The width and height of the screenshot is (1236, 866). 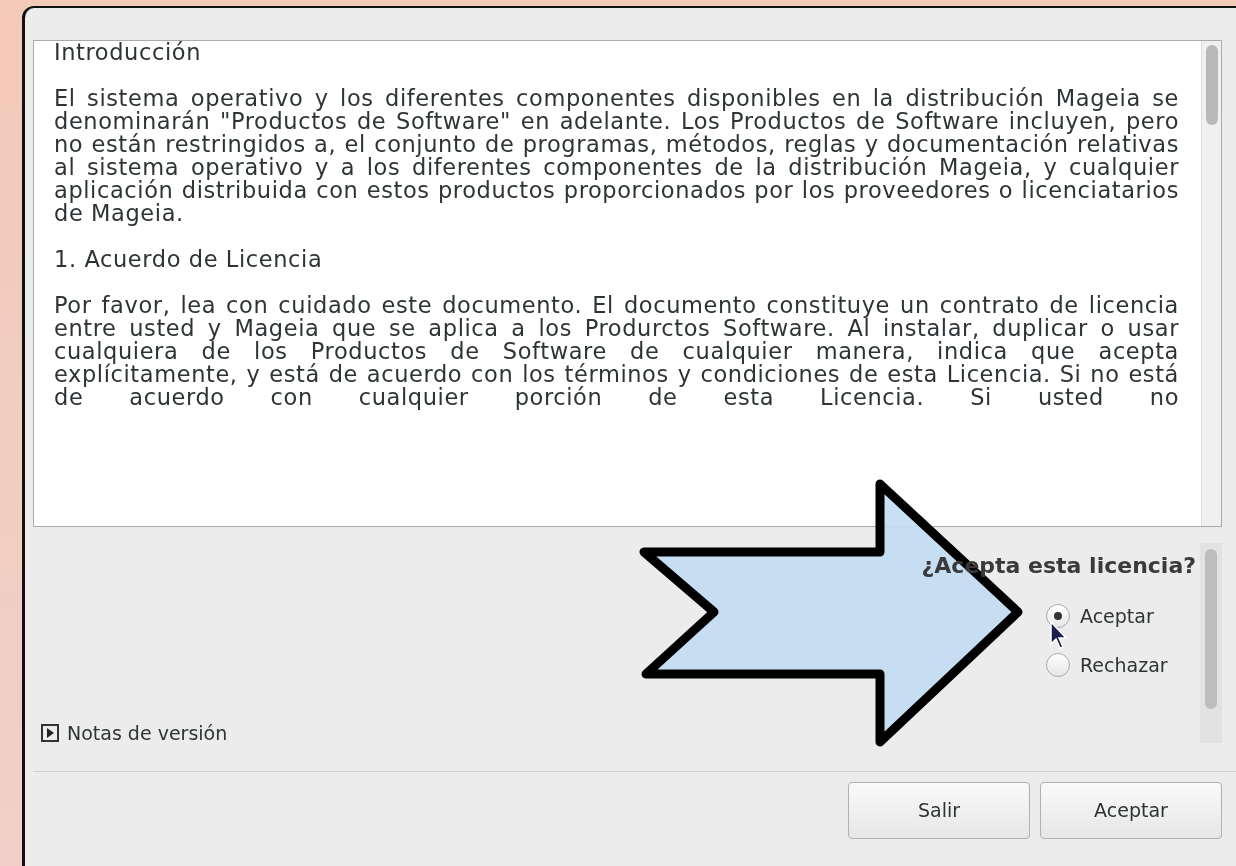 I want to click on license-paragraph: Introducción, so click(x=128, y=52).